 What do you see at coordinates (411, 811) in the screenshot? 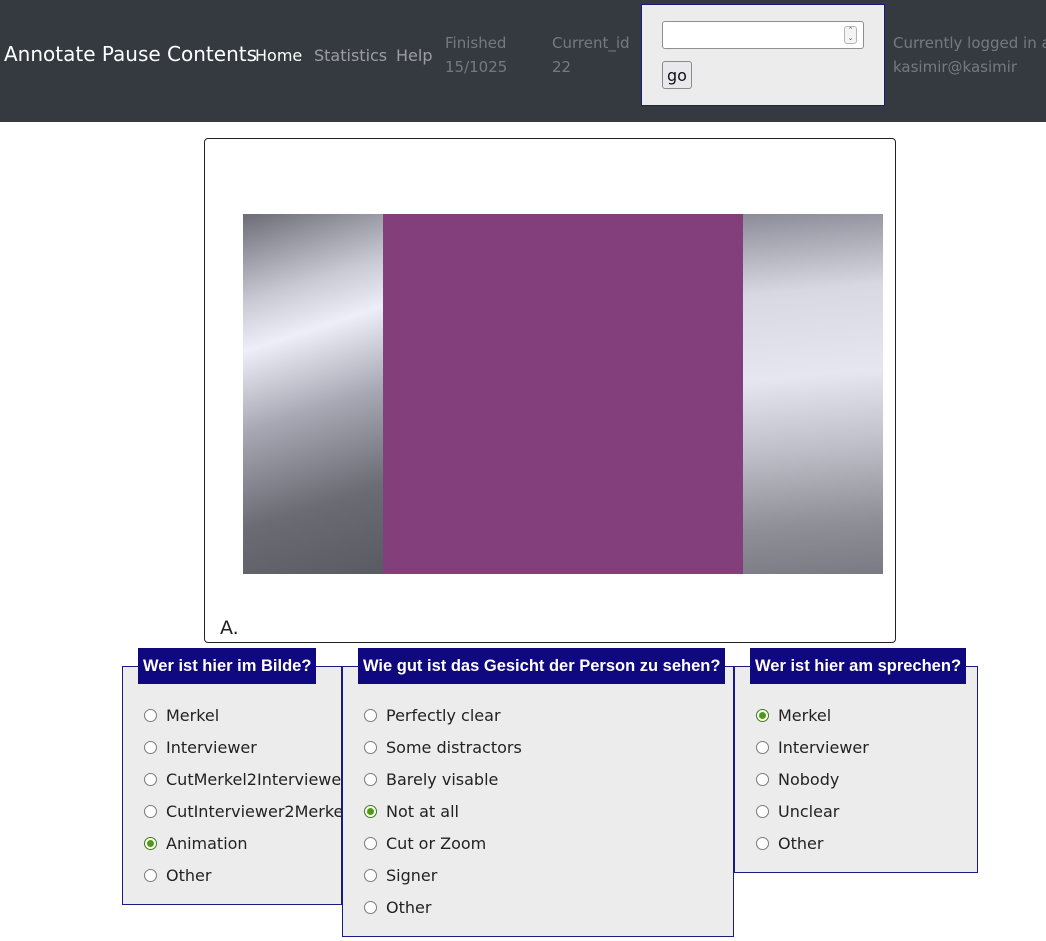
I see `option-not-at-all: Not at all` at bounding box center [411, 811].